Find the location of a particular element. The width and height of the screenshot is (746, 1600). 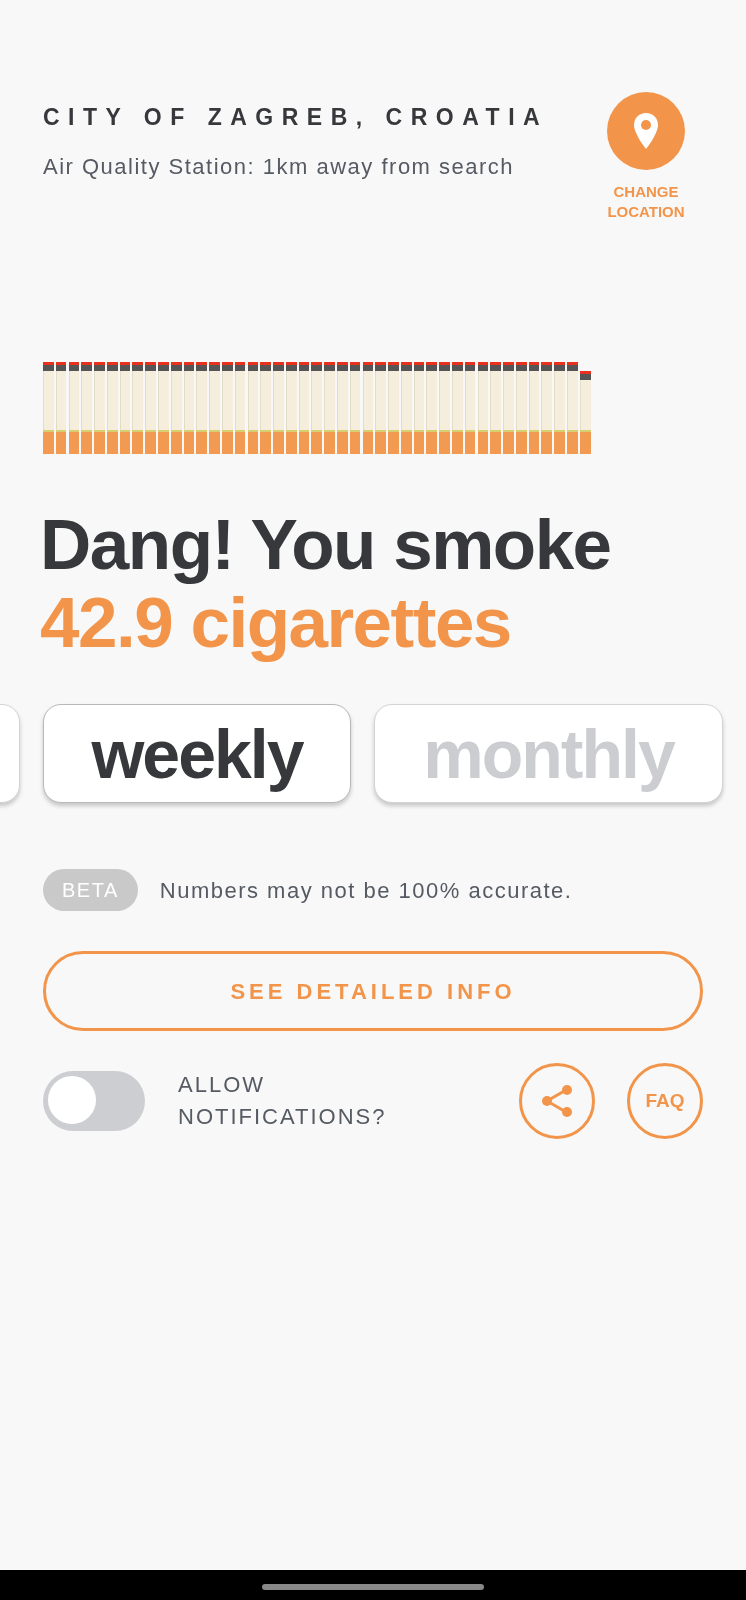

change-location-button: CHANGE LOCATION is located at coordinates (646, 157).